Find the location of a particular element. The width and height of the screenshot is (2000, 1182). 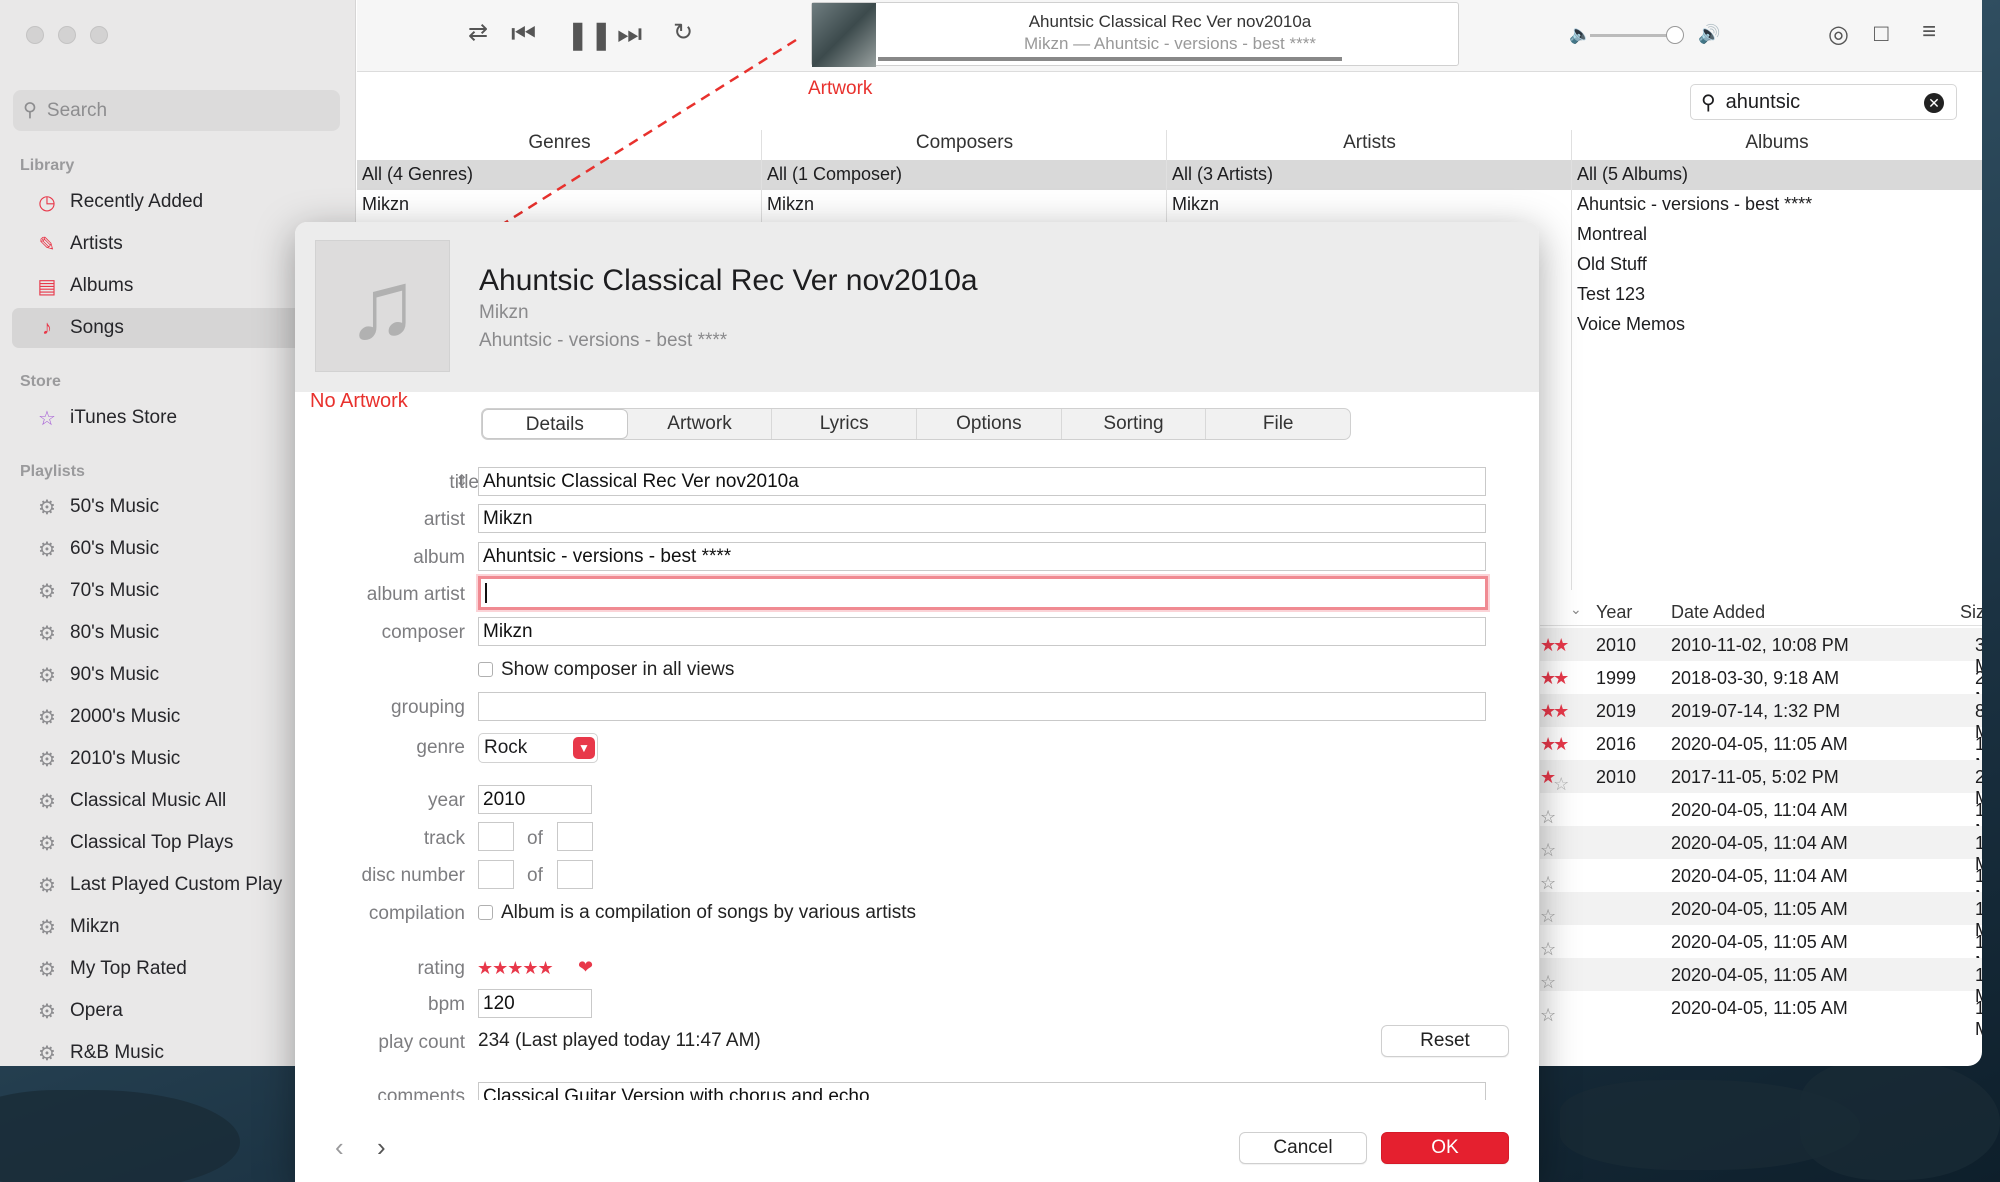

year-column-header: Year is located at coordinates (1614, 612).